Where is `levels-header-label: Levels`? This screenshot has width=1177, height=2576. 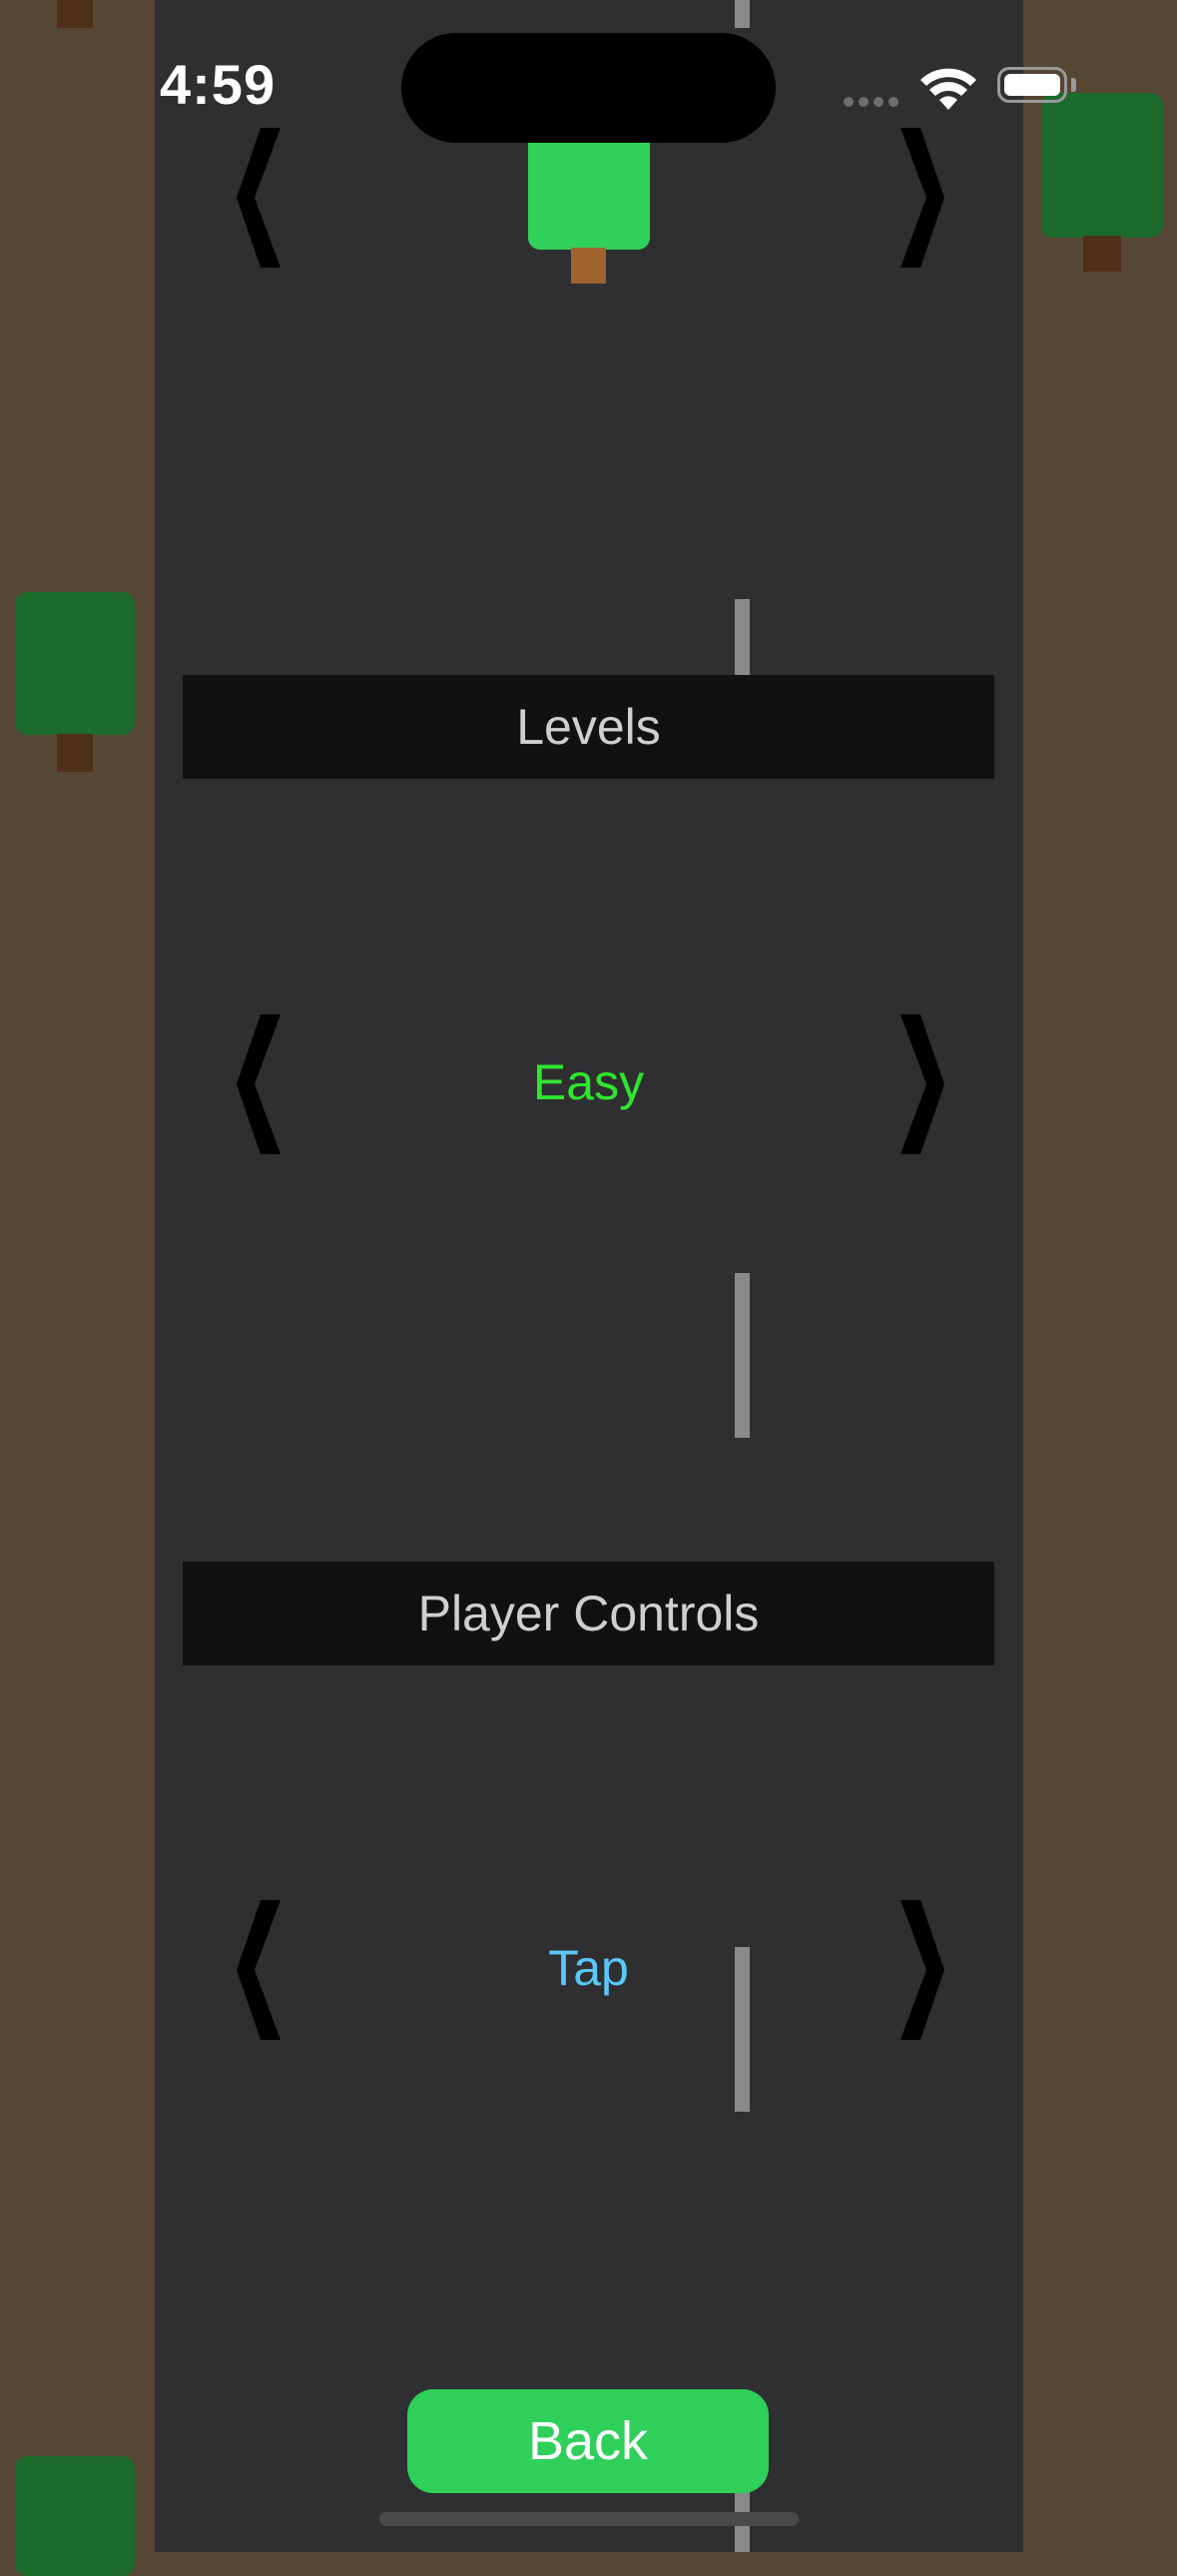
levels-header-label: Levels is located at coordinates (588, 727).